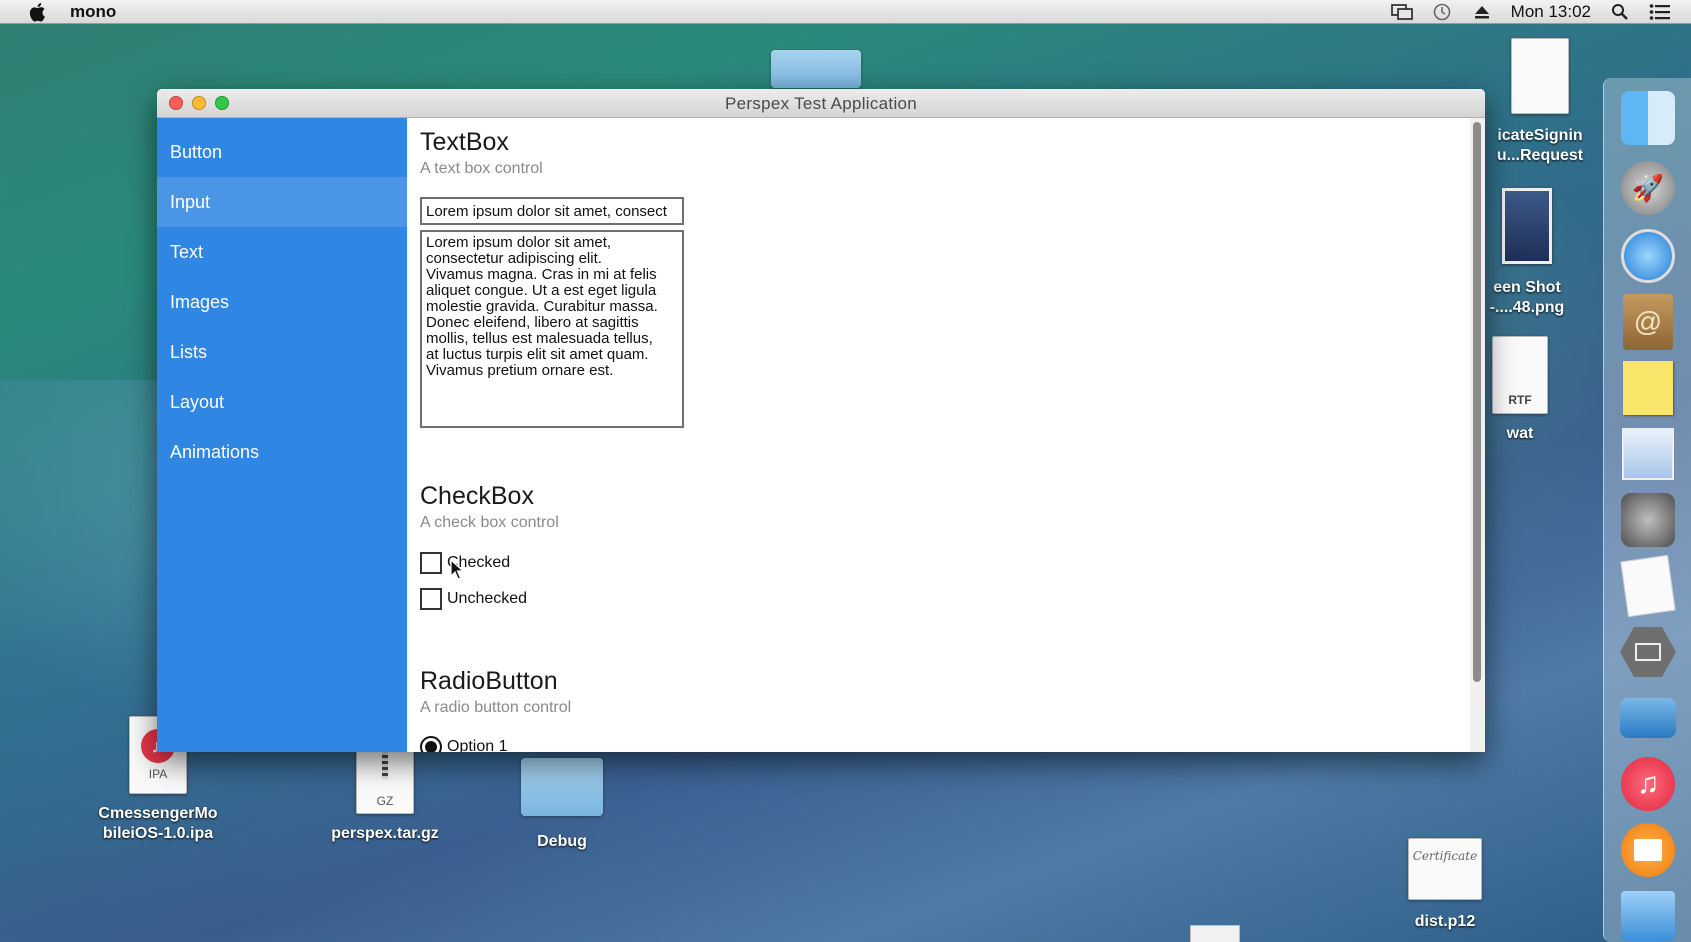 The width and height of the screenshot is (1691, 942). What do you see at coordinates (1648, 850) in the screenshot?
I see `ibooks-icon` at bounding box center [1648, 850].